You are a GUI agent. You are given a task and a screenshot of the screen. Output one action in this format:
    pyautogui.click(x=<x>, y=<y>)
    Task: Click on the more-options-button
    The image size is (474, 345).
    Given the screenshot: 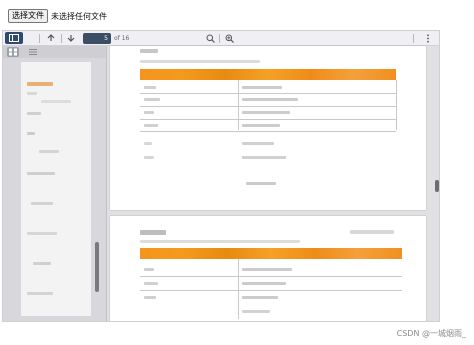 What is the action you would take?
    pyautogui.click(x=428, y=38)
    